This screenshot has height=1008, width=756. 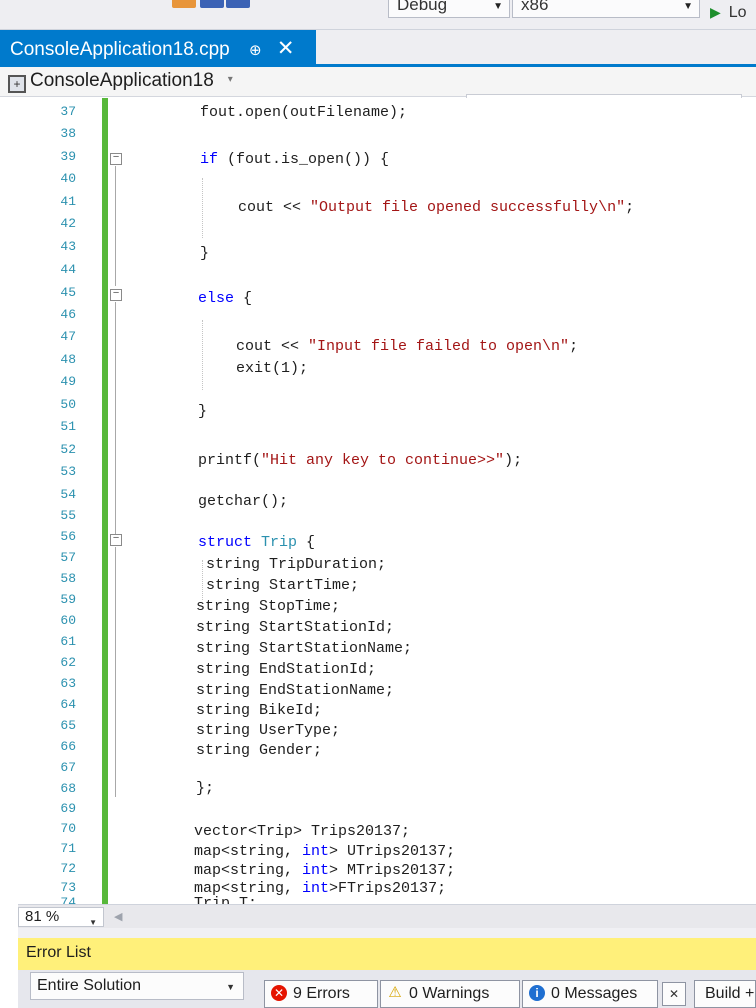 What do you see at coordinates (68, 788) in the screenshot?
I see `line-number: 68` at bounding box center [68, 788].